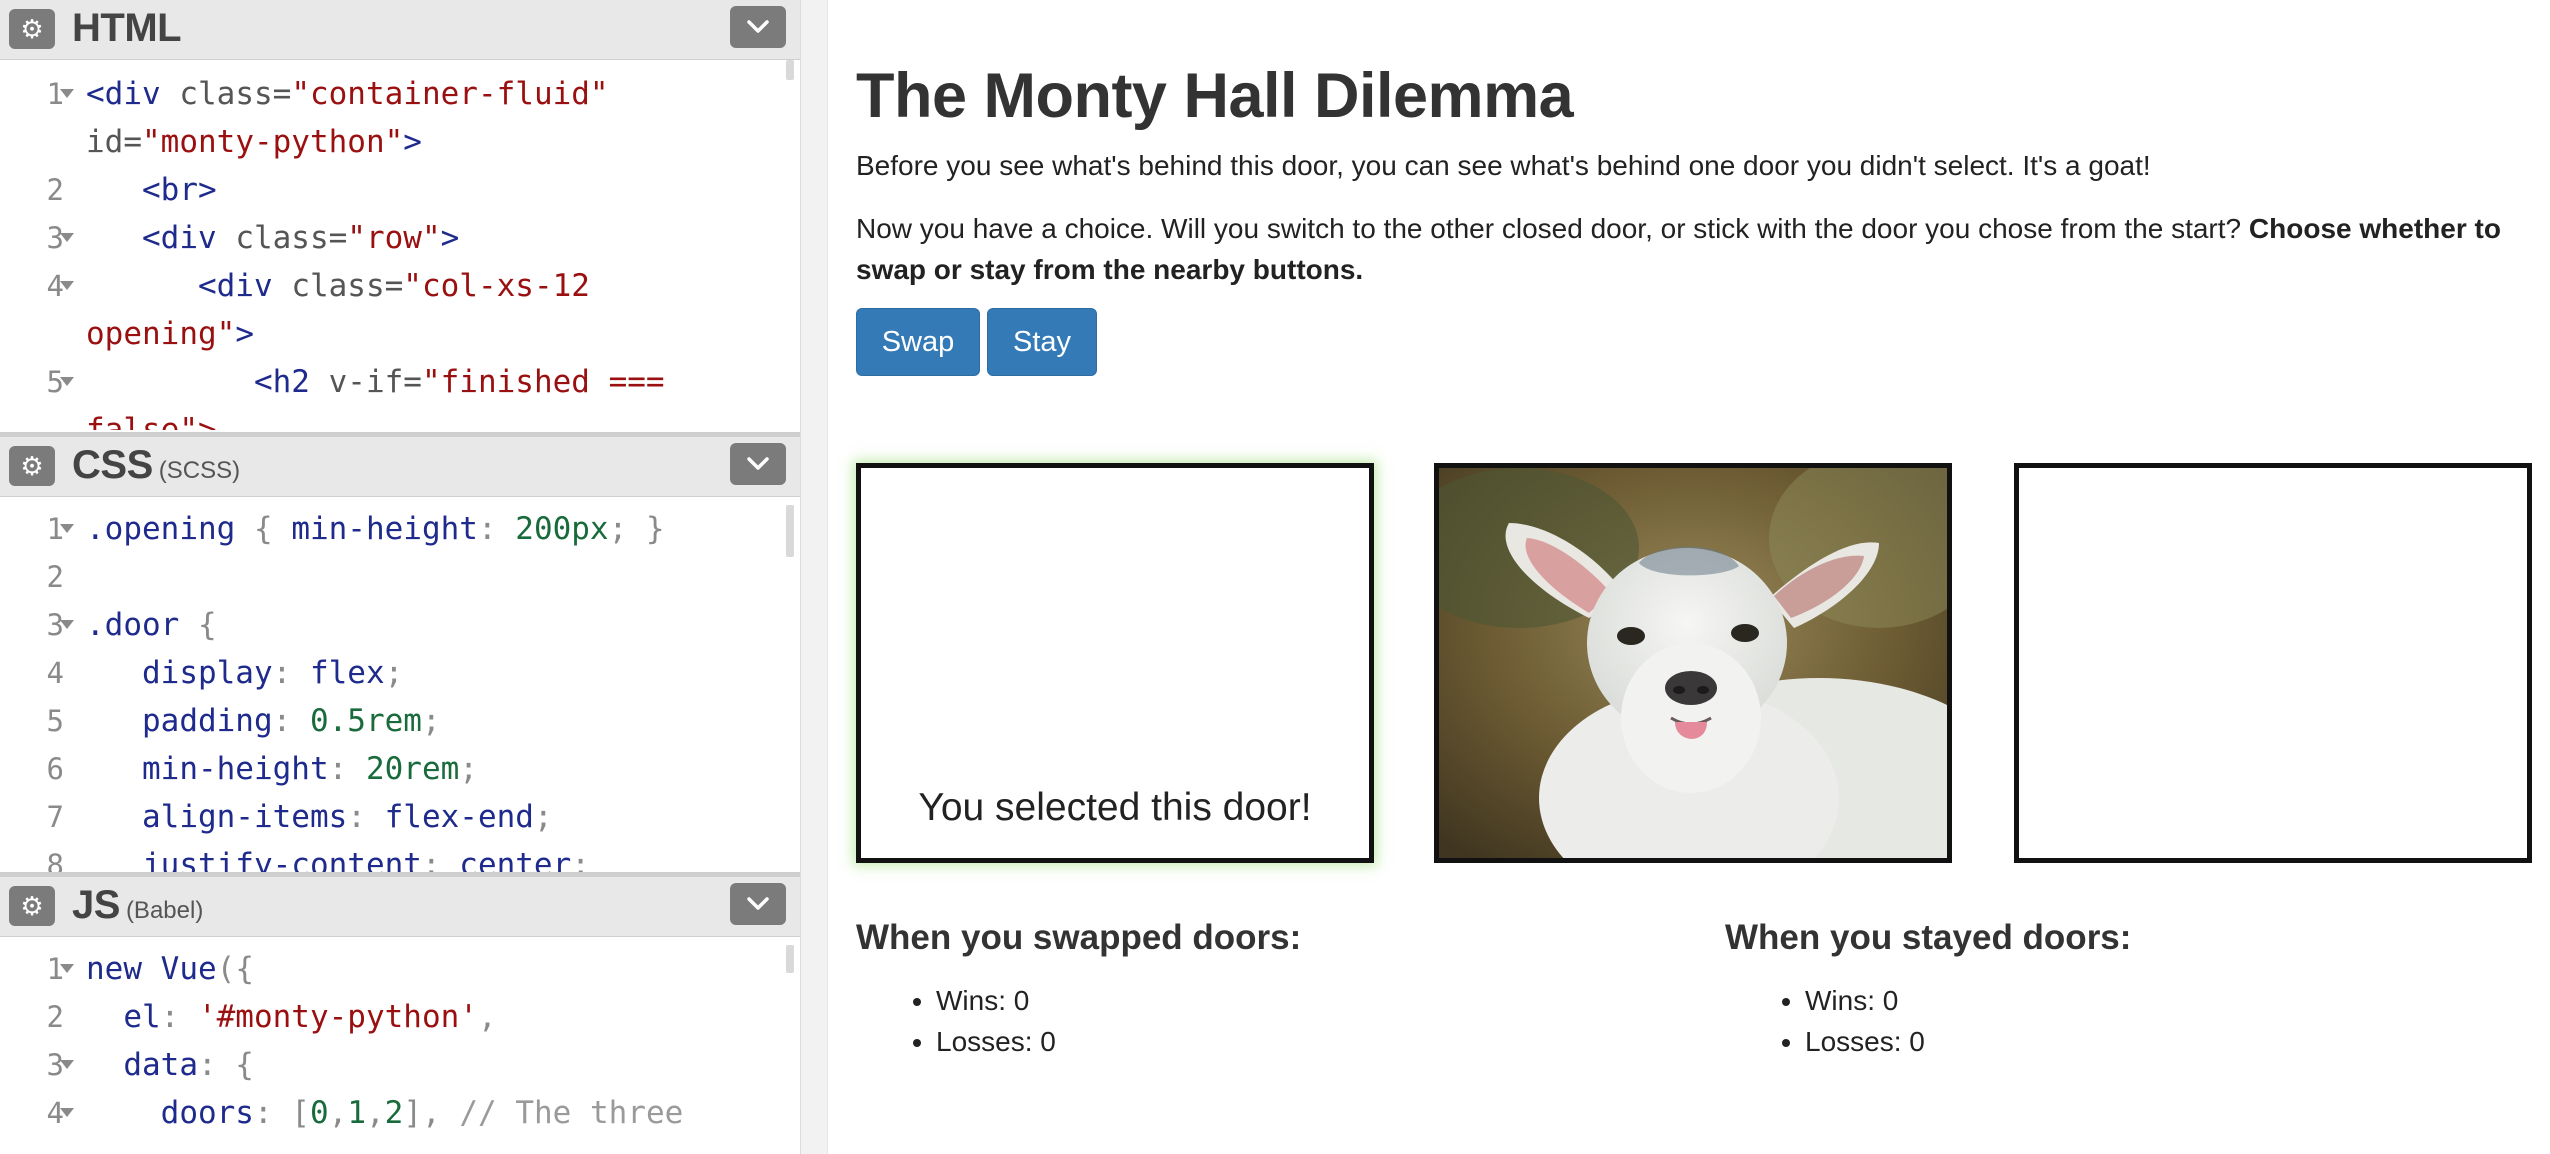 The width and height of the screenshot is (2550, 1154). I want to click on code-line: 1 <div class="container-fluid", so click(390, 94).